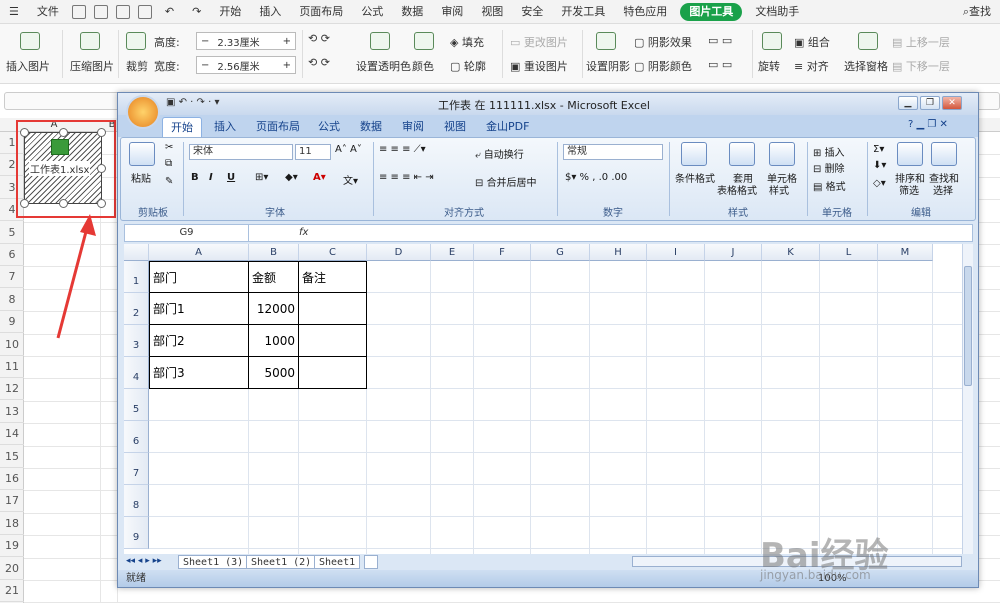 The width and height of the screenshot is (1000, 603). I want to click on menu-security: 安全, so click(532, 12).